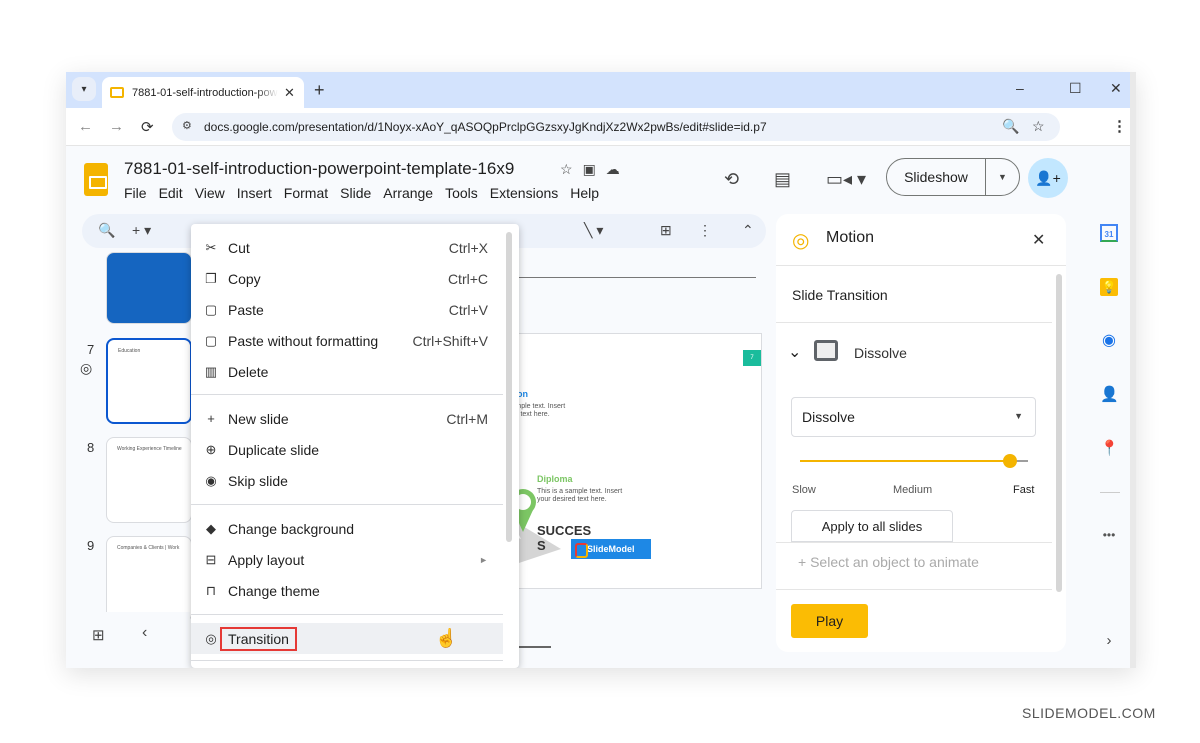 The width and height of the screenshot is (1200, 743). What do you see at coordinates (147, 127) in the screenshot?
I see `reload-icon: ⟳` at bounding box center [147, 127].